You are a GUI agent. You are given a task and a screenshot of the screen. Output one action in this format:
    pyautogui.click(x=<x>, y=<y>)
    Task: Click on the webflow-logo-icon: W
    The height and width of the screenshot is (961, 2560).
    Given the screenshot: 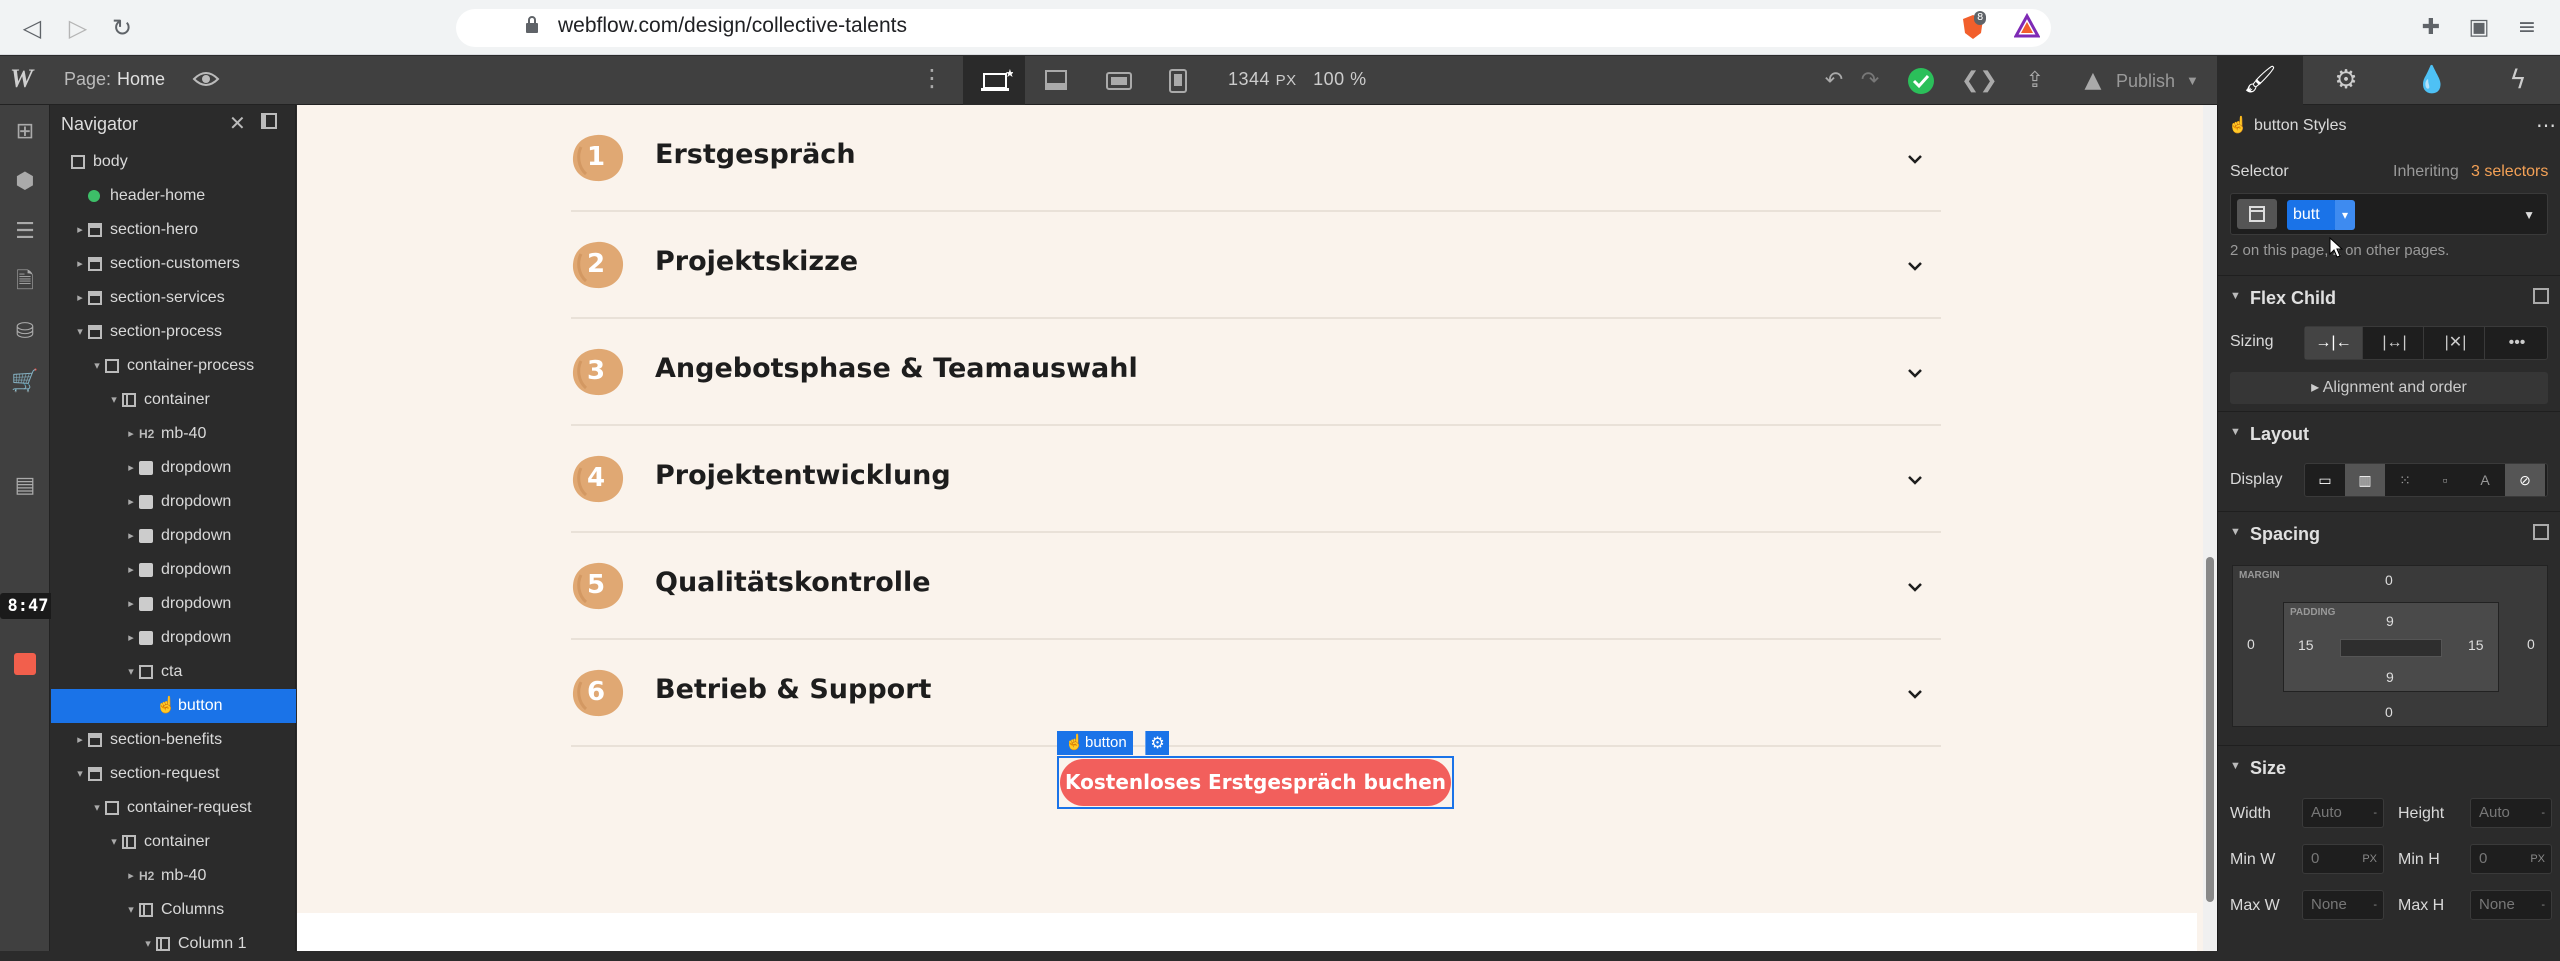 What is the action you would take?
    pyautogui.click(x=21, y=79)
    